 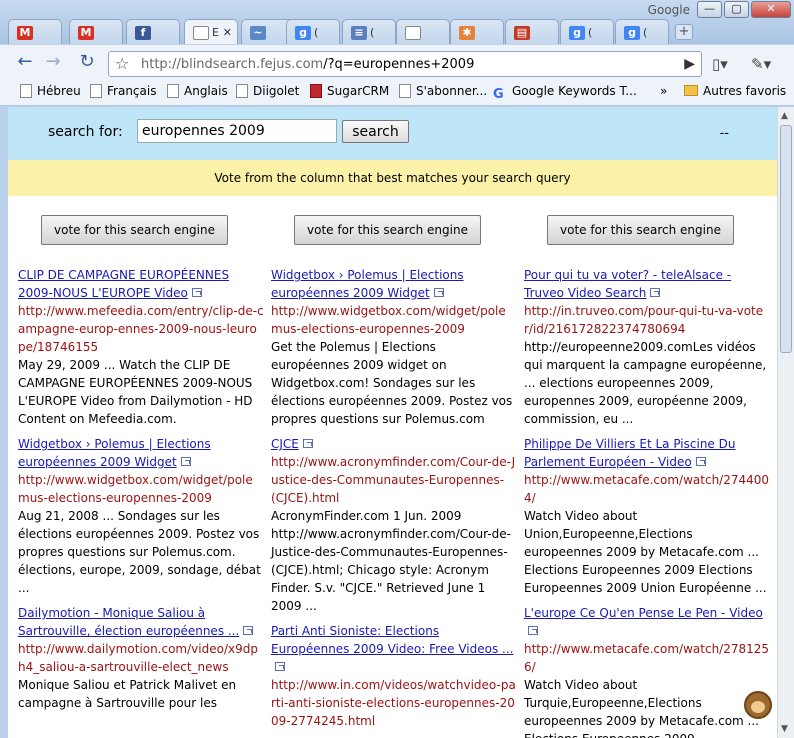 What do you see at coordinates (640, 230) in the screenshot?
I see `vote-button-column-3: vote for this search engine` at bounding box center [640, 230].